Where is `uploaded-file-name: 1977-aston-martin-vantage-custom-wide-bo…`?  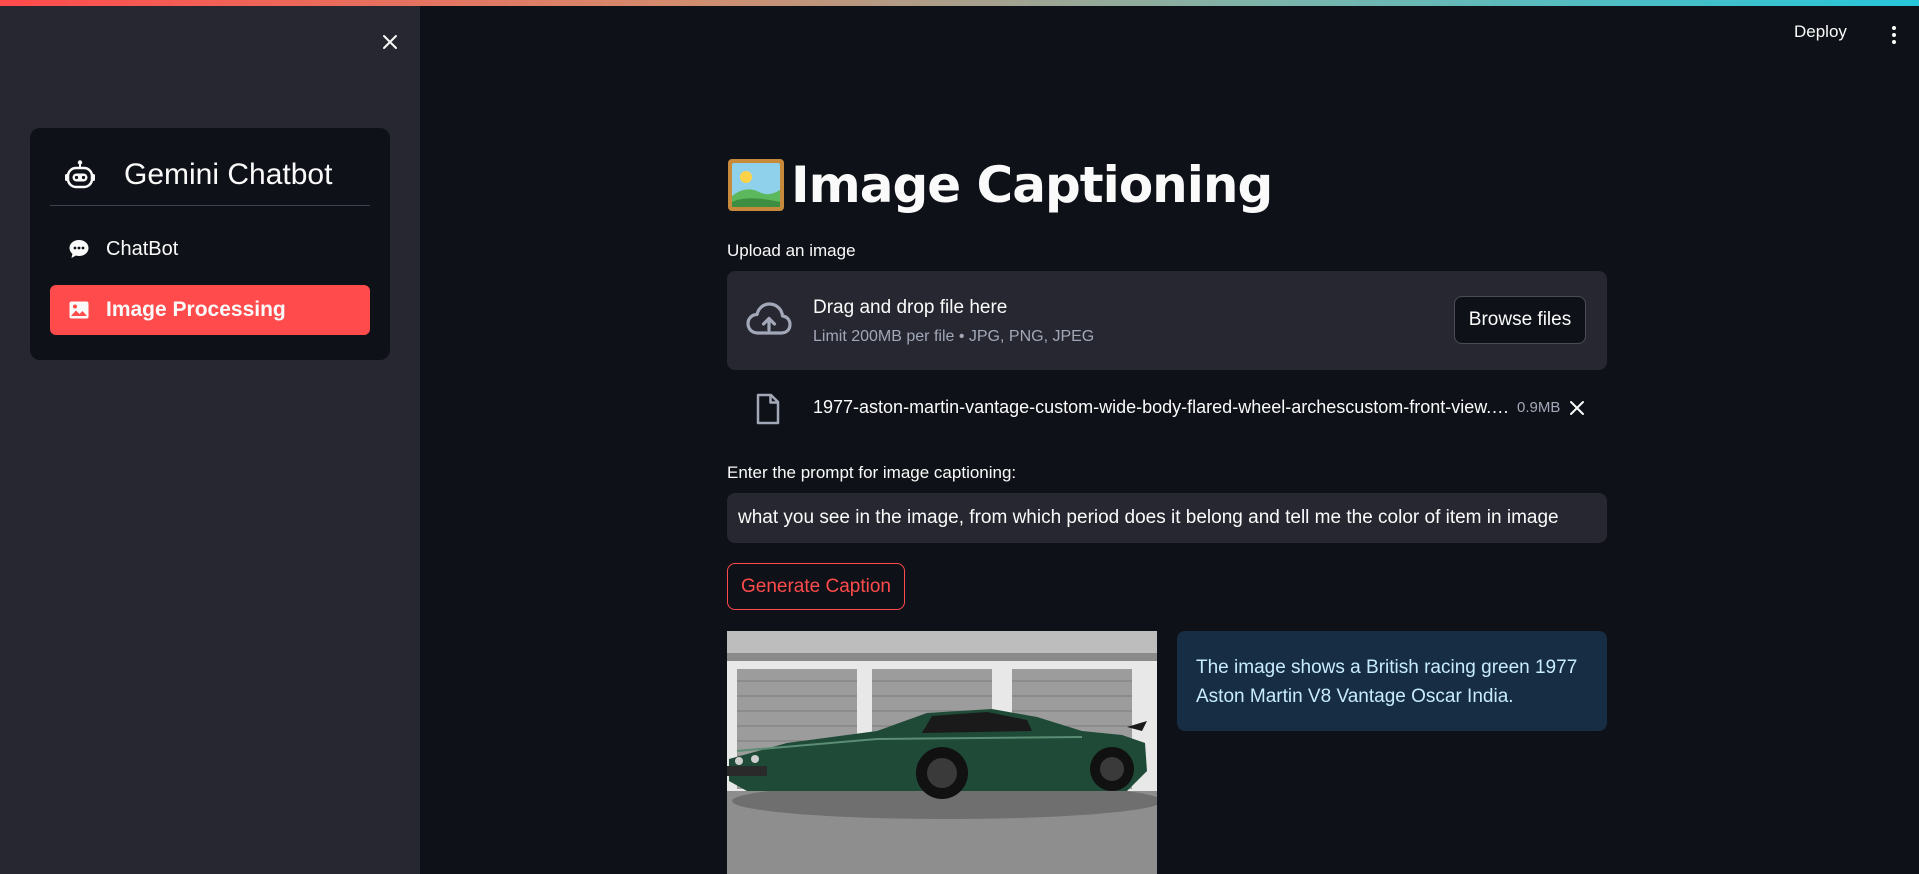 uploaded-file-name: 1977-aston-martin-vantage-custom-wide-bo… is located at coordinates (1163, 407).